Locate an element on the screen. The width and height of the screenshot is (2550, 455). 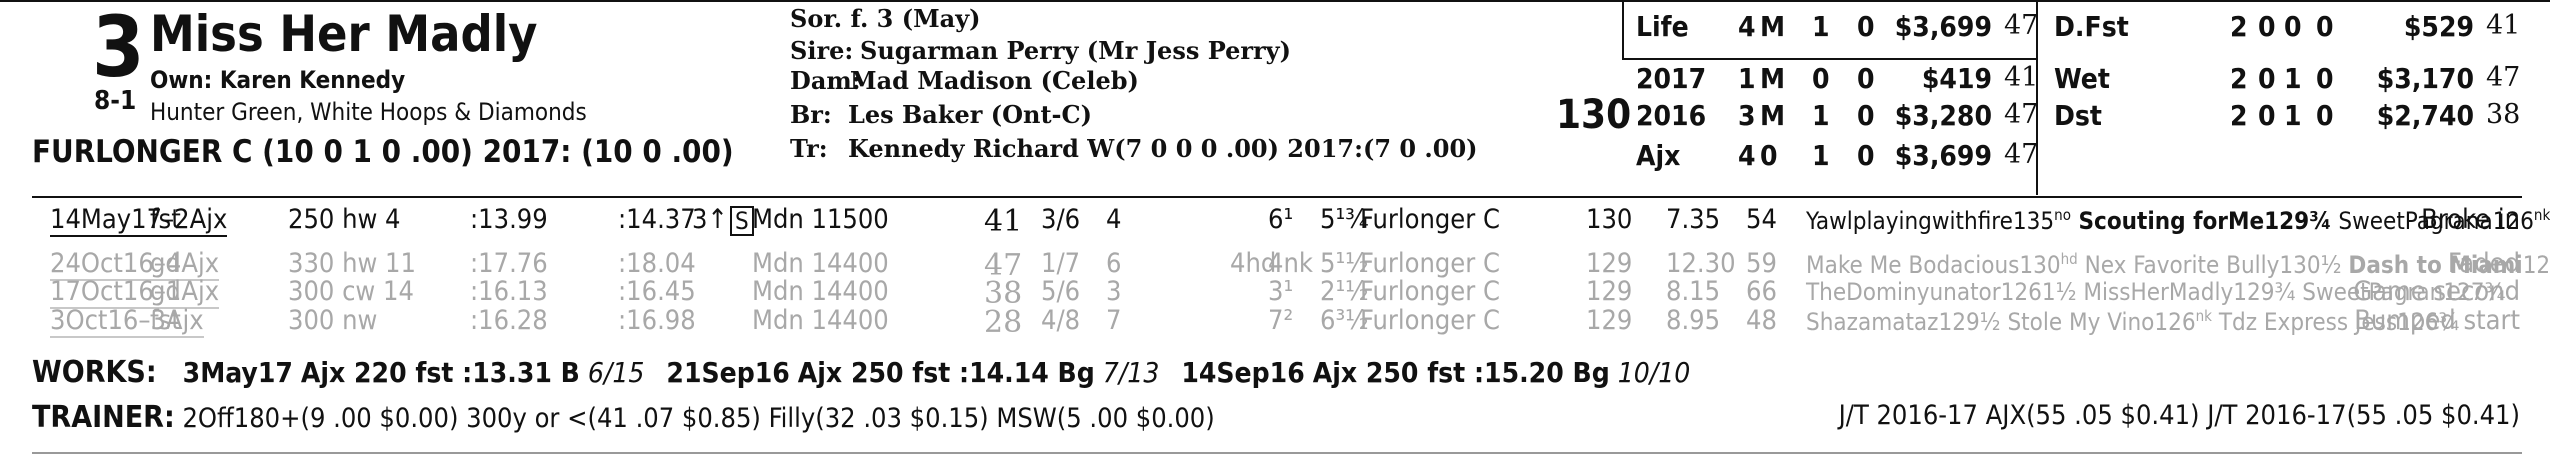
pp-time2: :18.04 is located at coordinates (657, 263).